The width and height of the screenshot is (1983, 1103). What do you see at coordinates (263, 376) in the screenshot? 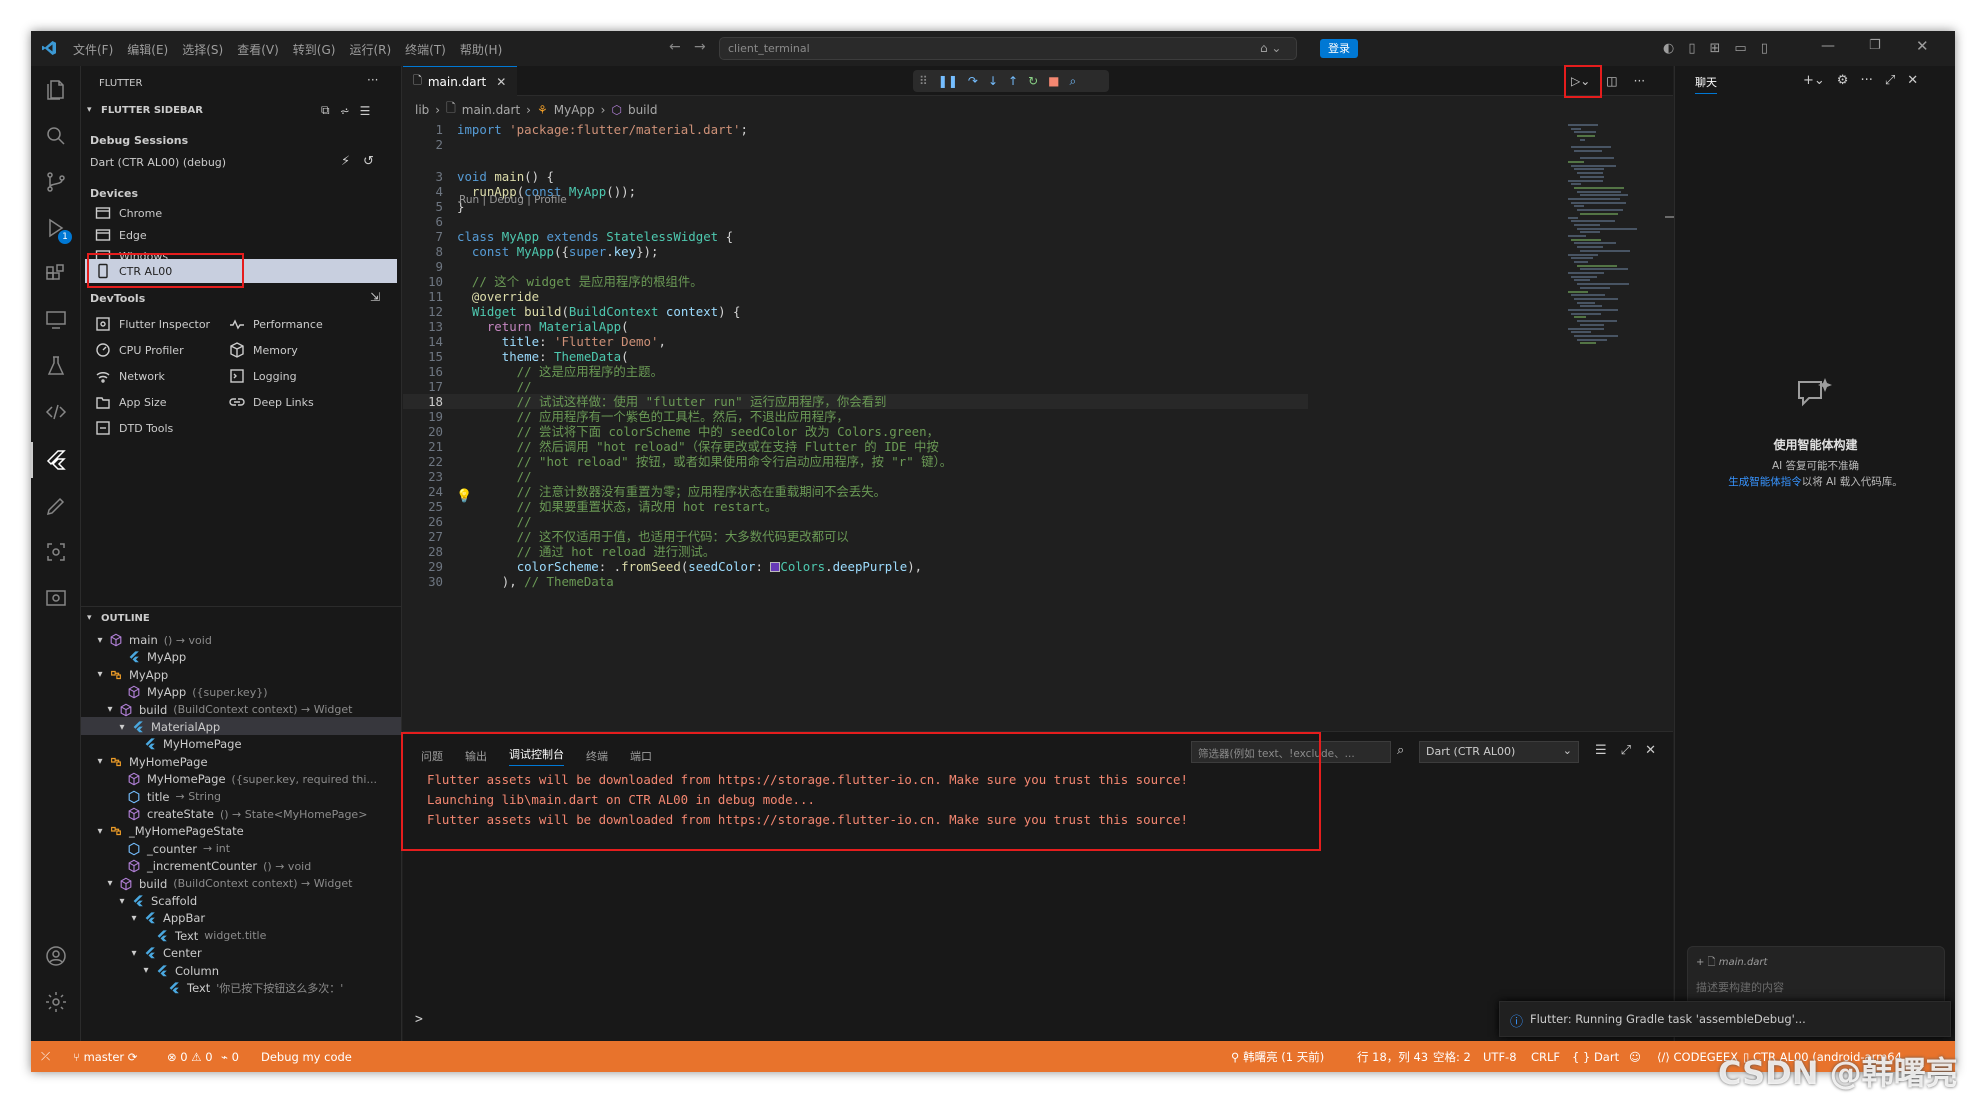
I see `devtool-logging: Logging` at bounding box center [263, 376].